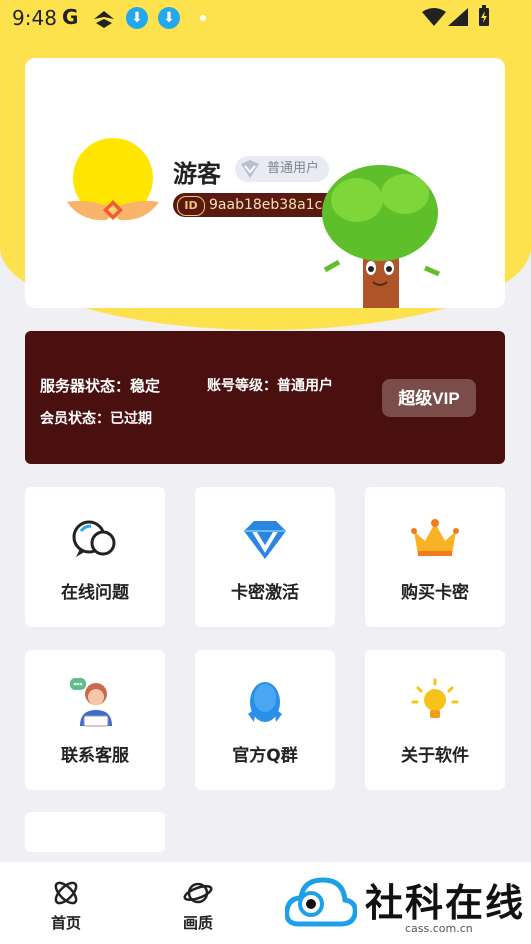 The width and height of the screenshot is (531, 944). Describe the element at coordinates (458, 17) in the screenshot. I see `signal-icon` at that location.